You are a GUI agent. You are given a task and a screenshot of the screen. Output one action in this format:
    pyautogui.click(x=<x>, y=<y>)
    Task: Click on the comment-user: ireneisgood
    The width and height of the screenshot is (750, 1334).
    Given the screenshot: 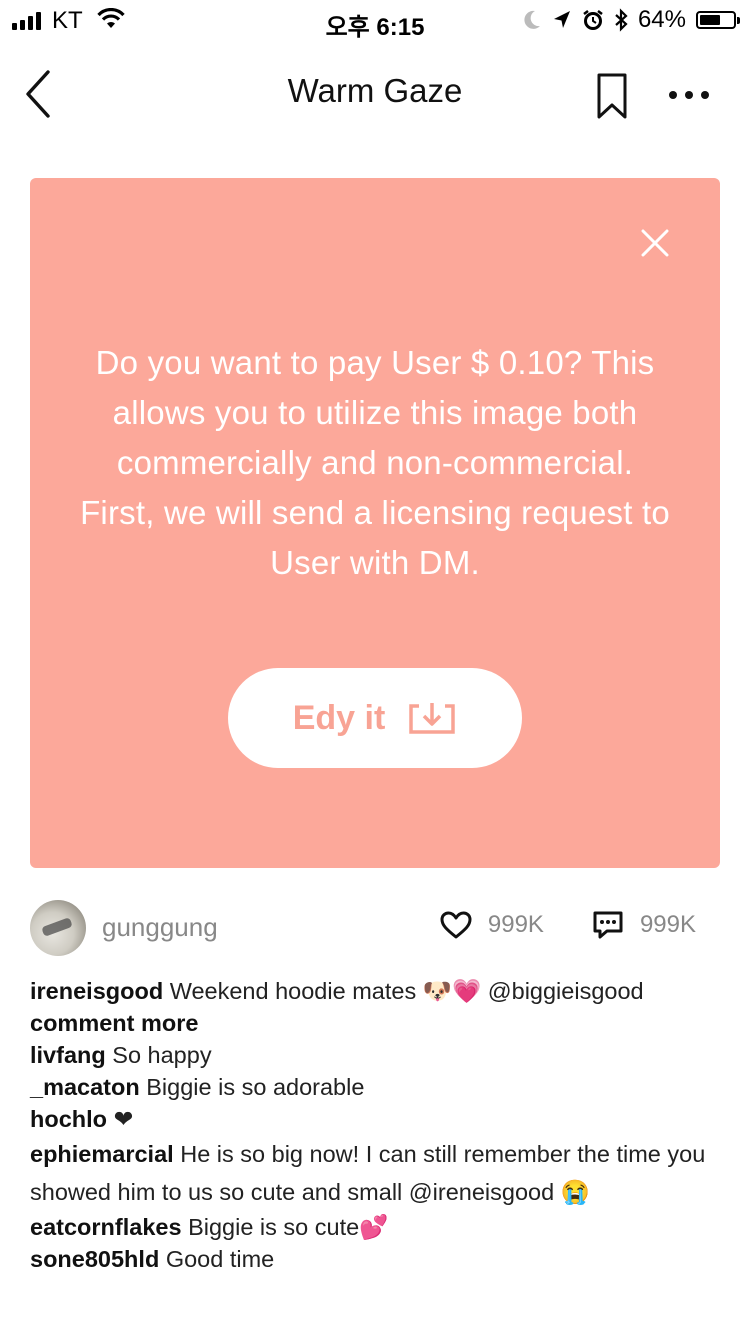 What is the action you would take?
    pyautogui.click(x=96, y=991)
    